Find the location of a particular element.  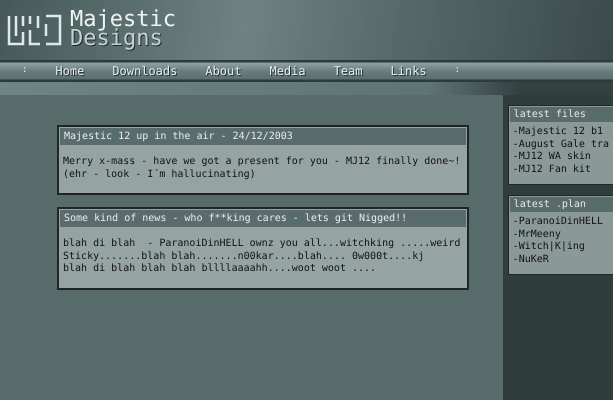

panel-item: -NuKeR is located at coordinates (560, 260).